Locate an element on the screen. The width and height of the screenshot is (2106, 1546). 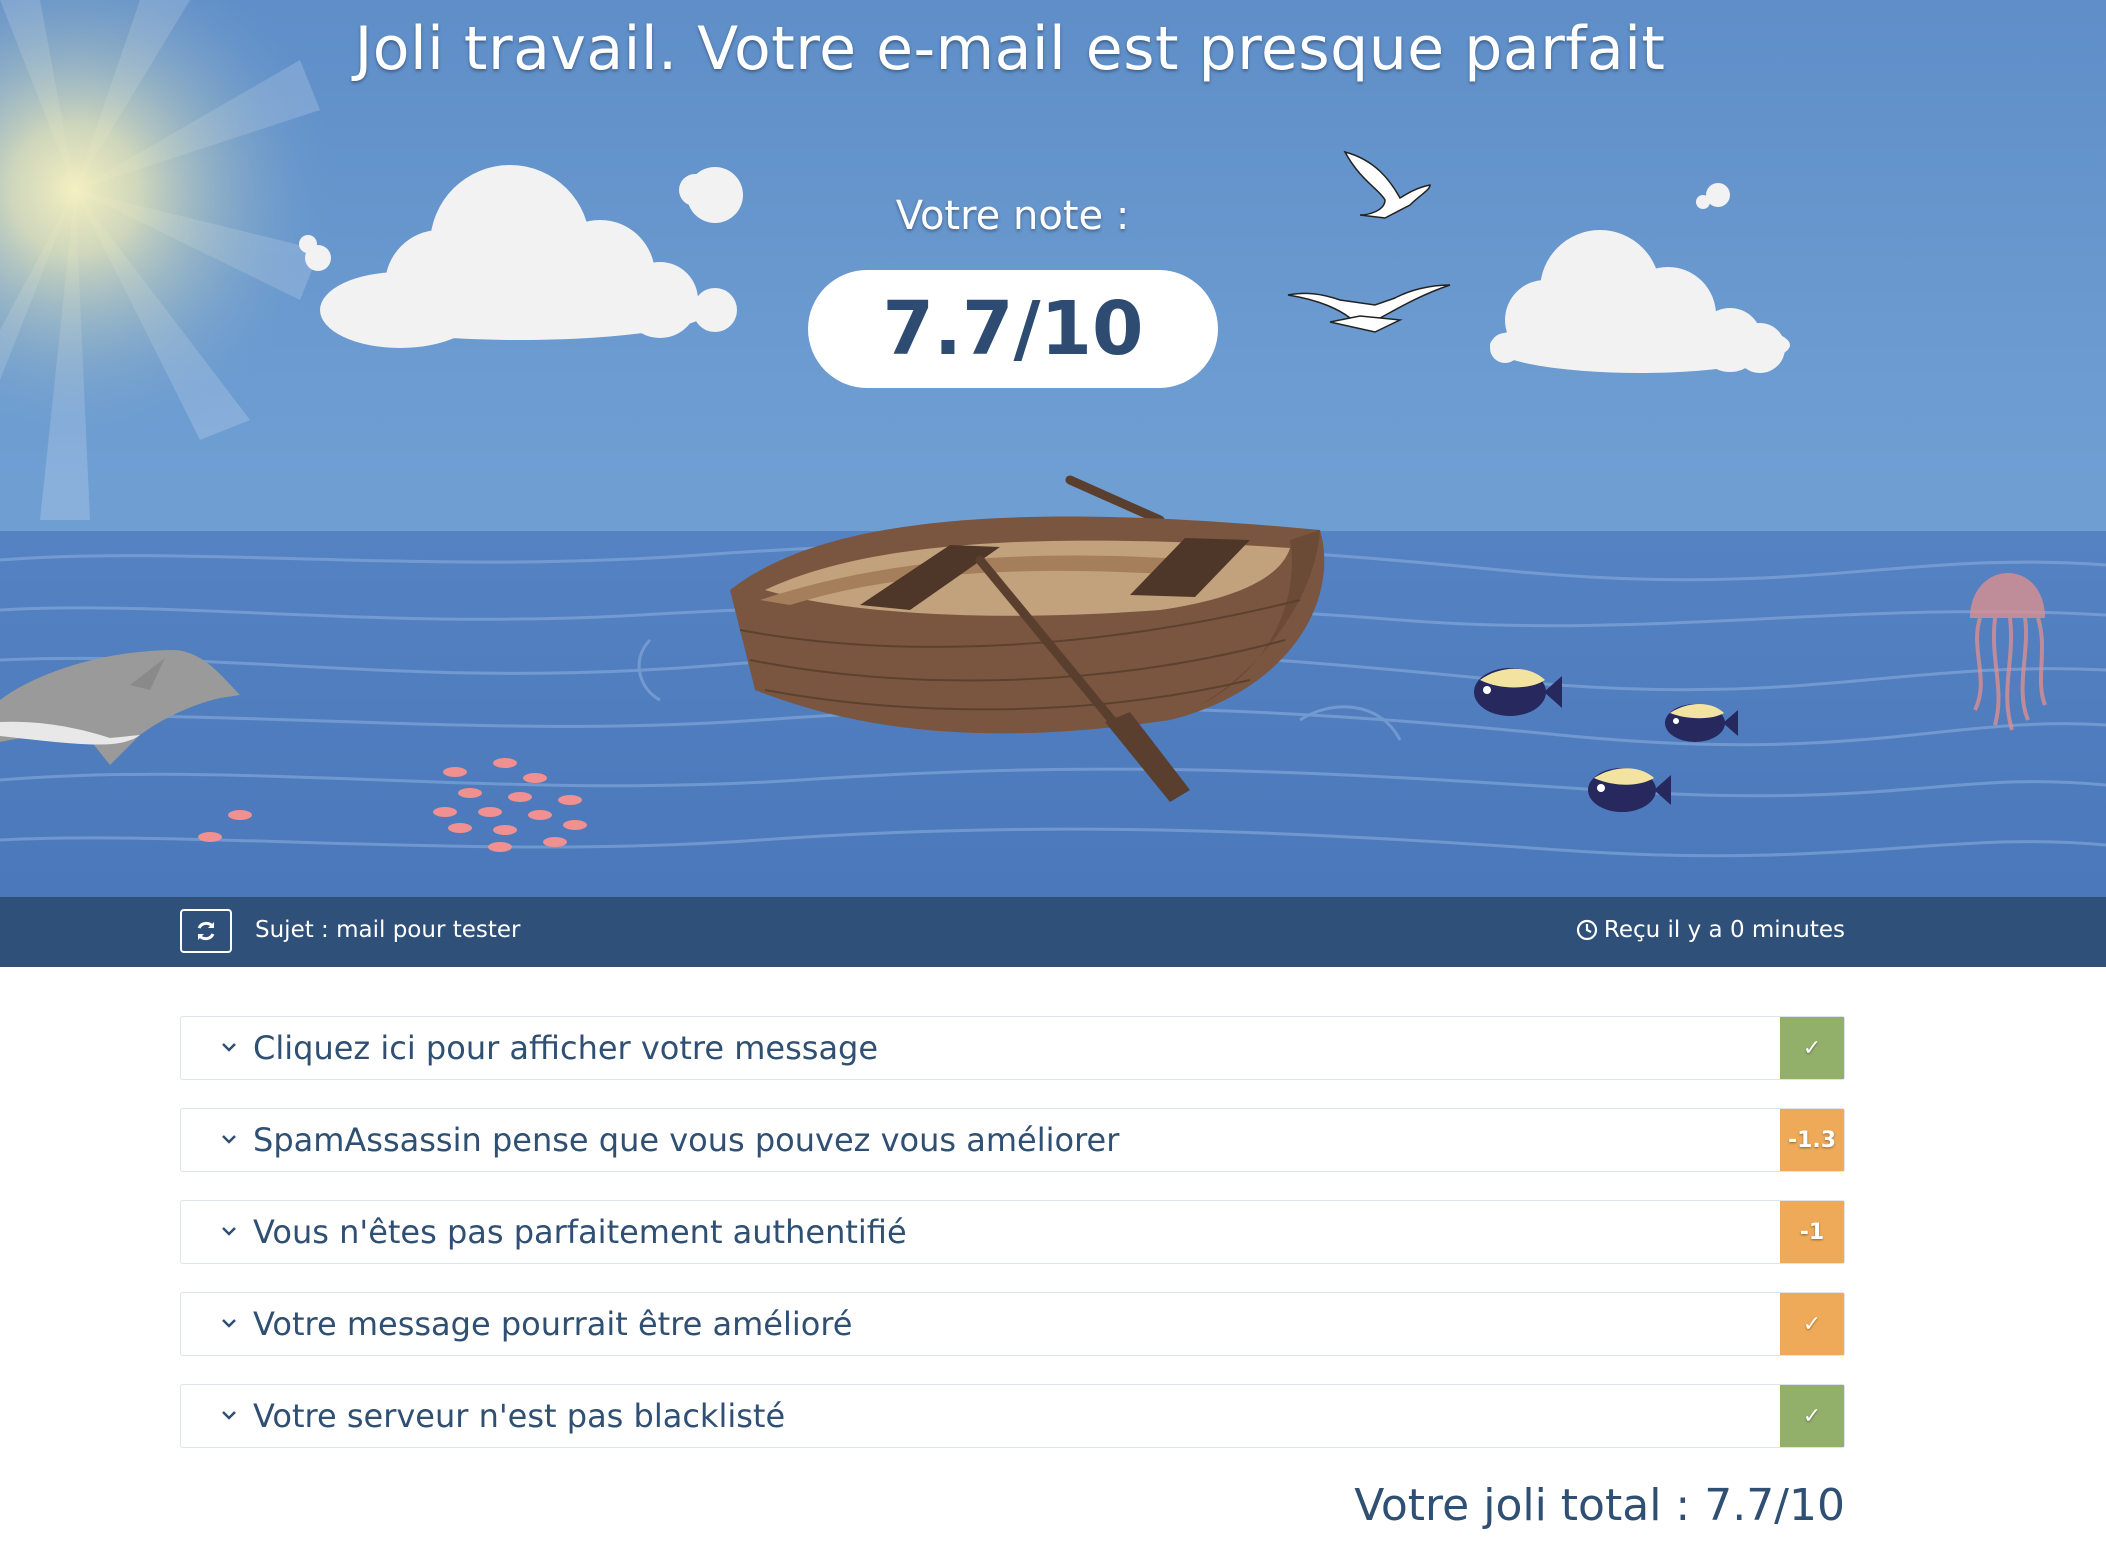
cloud-left is located at coordinates (521, 256).